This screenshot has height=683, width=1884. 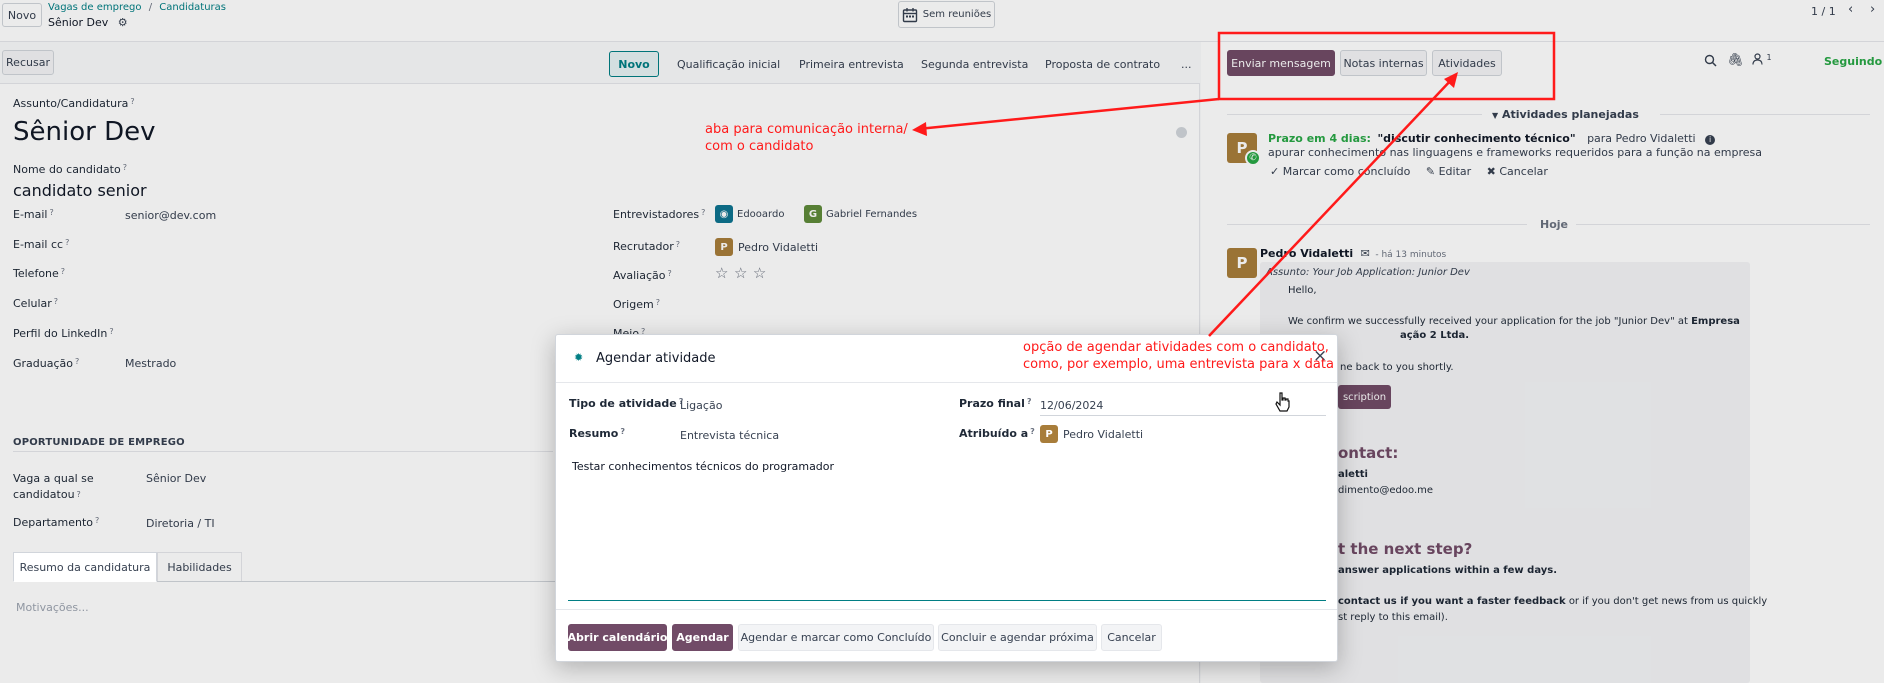 What do you see at coordinates (1131, 637) in the screenshot?
I see `cancel-button: Cancelar` at bounding box center [1131, 637].